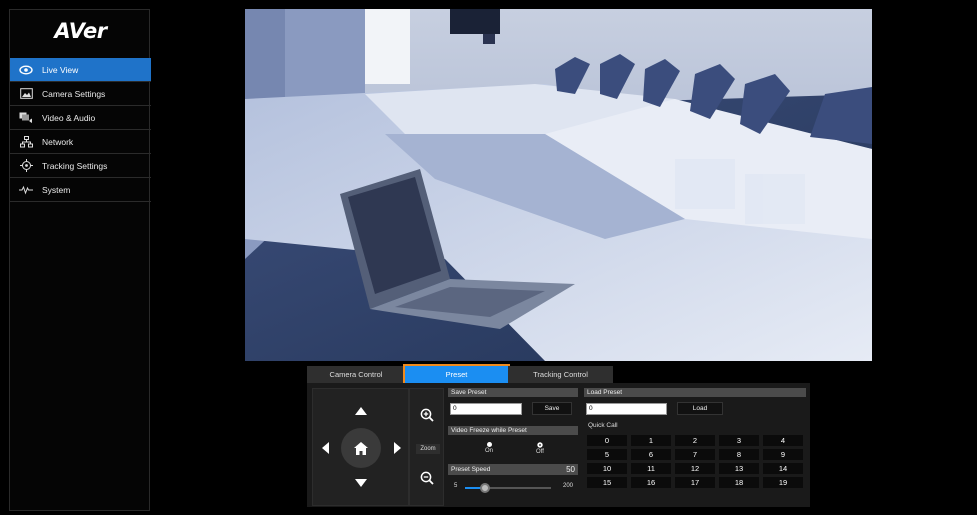 This screenshot has height=515, width=977. I want to click on arrow-right-icon, so click(397, 448).